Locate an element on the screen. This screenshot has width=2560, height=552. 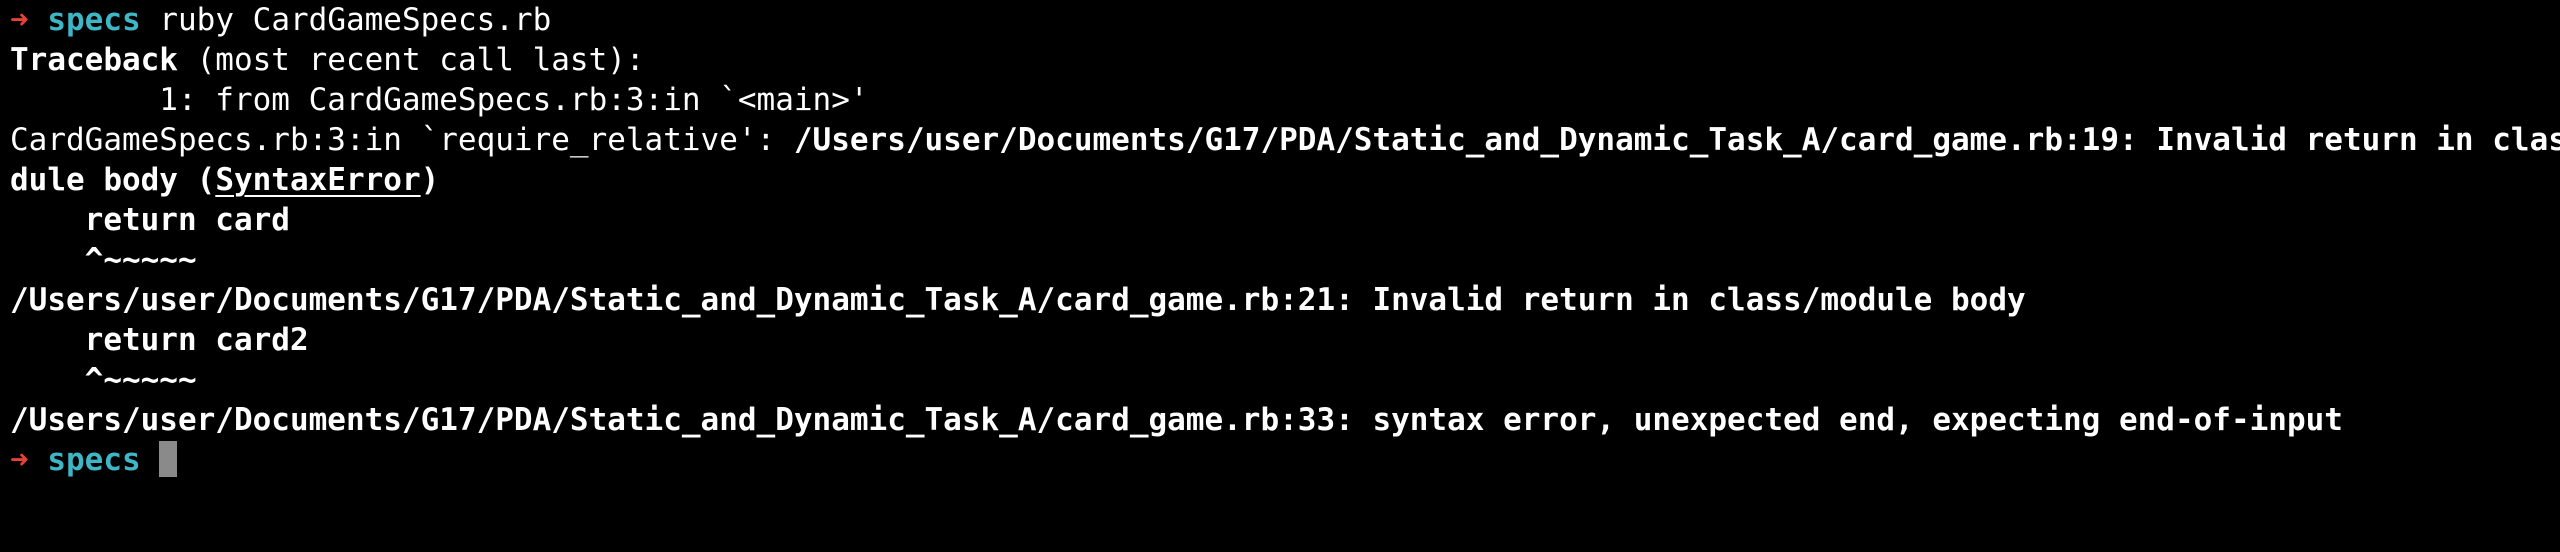
prompt-line: ➜ specs is located at coordinates (1285, 460).